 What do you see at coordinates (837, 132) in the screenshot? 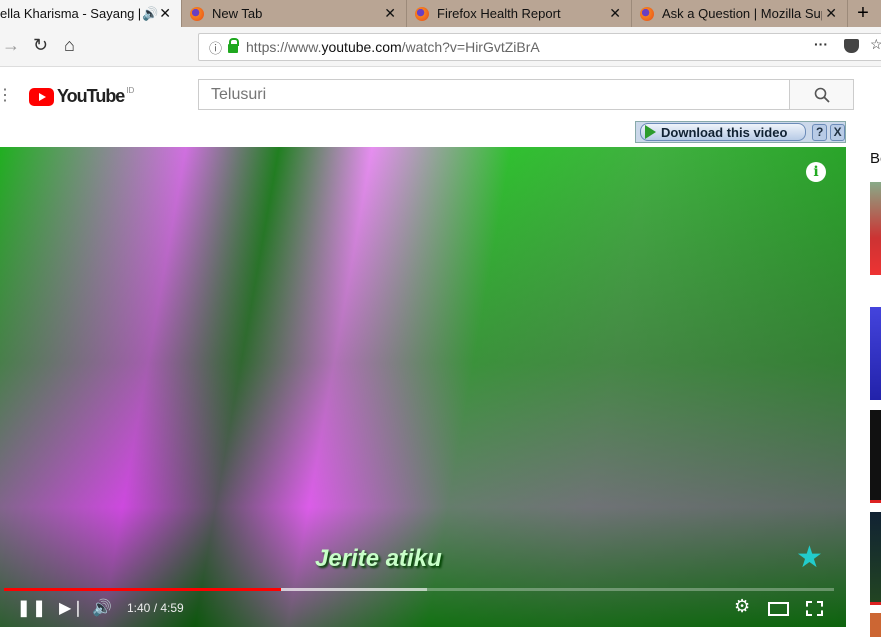
I see `close-download-button: X` at bounding box center [837, 132].